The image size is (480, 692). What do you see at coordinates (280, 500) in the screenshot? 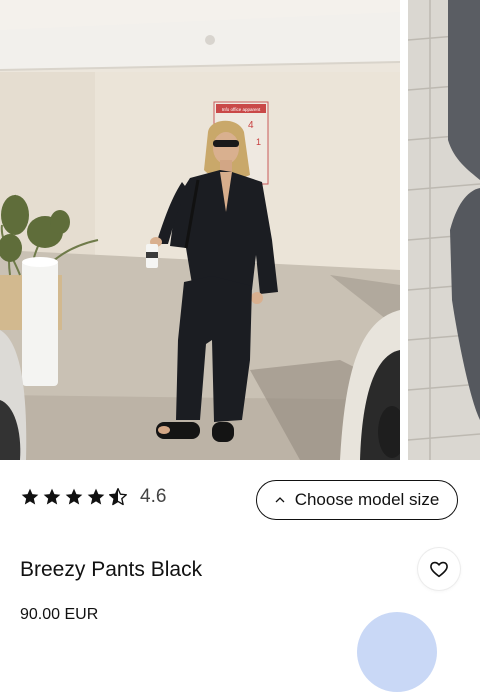
I see `chevron-up-icon` at bounding box center [280, 500].